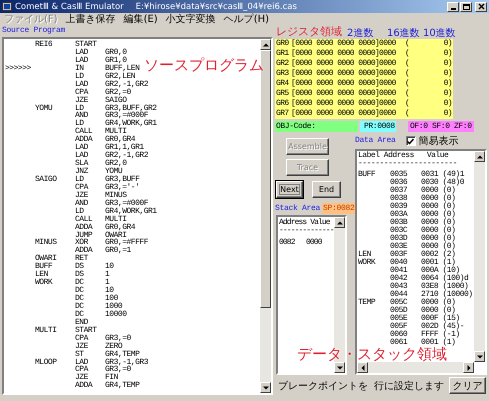  What do you see at coordinates (116, 314) in the screenshot?
I see `code-operand: 10000` at bounding box center [116, 314].